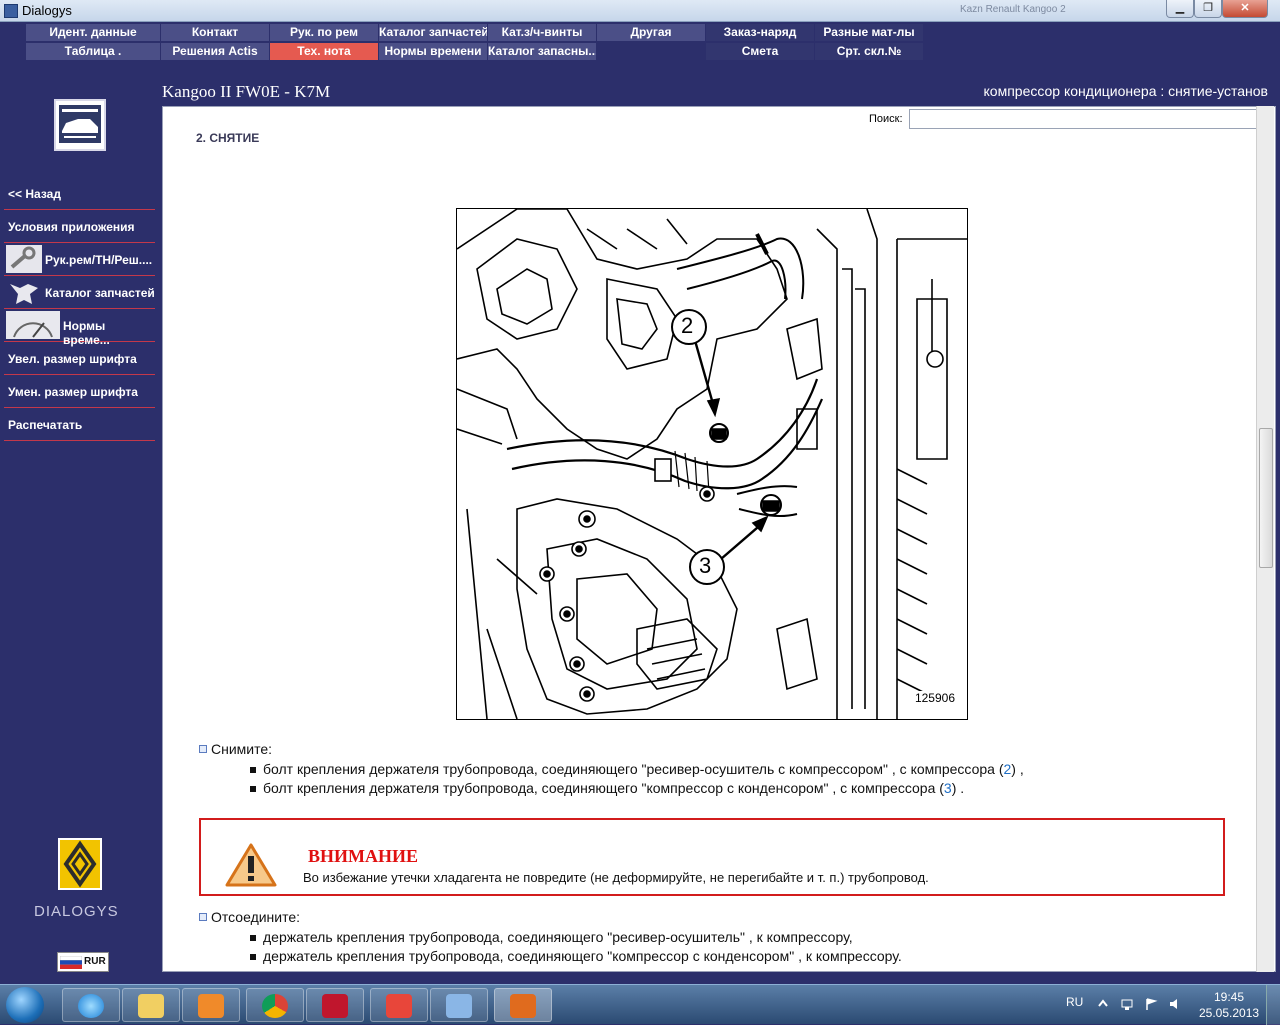 This screenshot has width=1280, height=1025. I want to click on chrome-icon, so click(275, 1006).